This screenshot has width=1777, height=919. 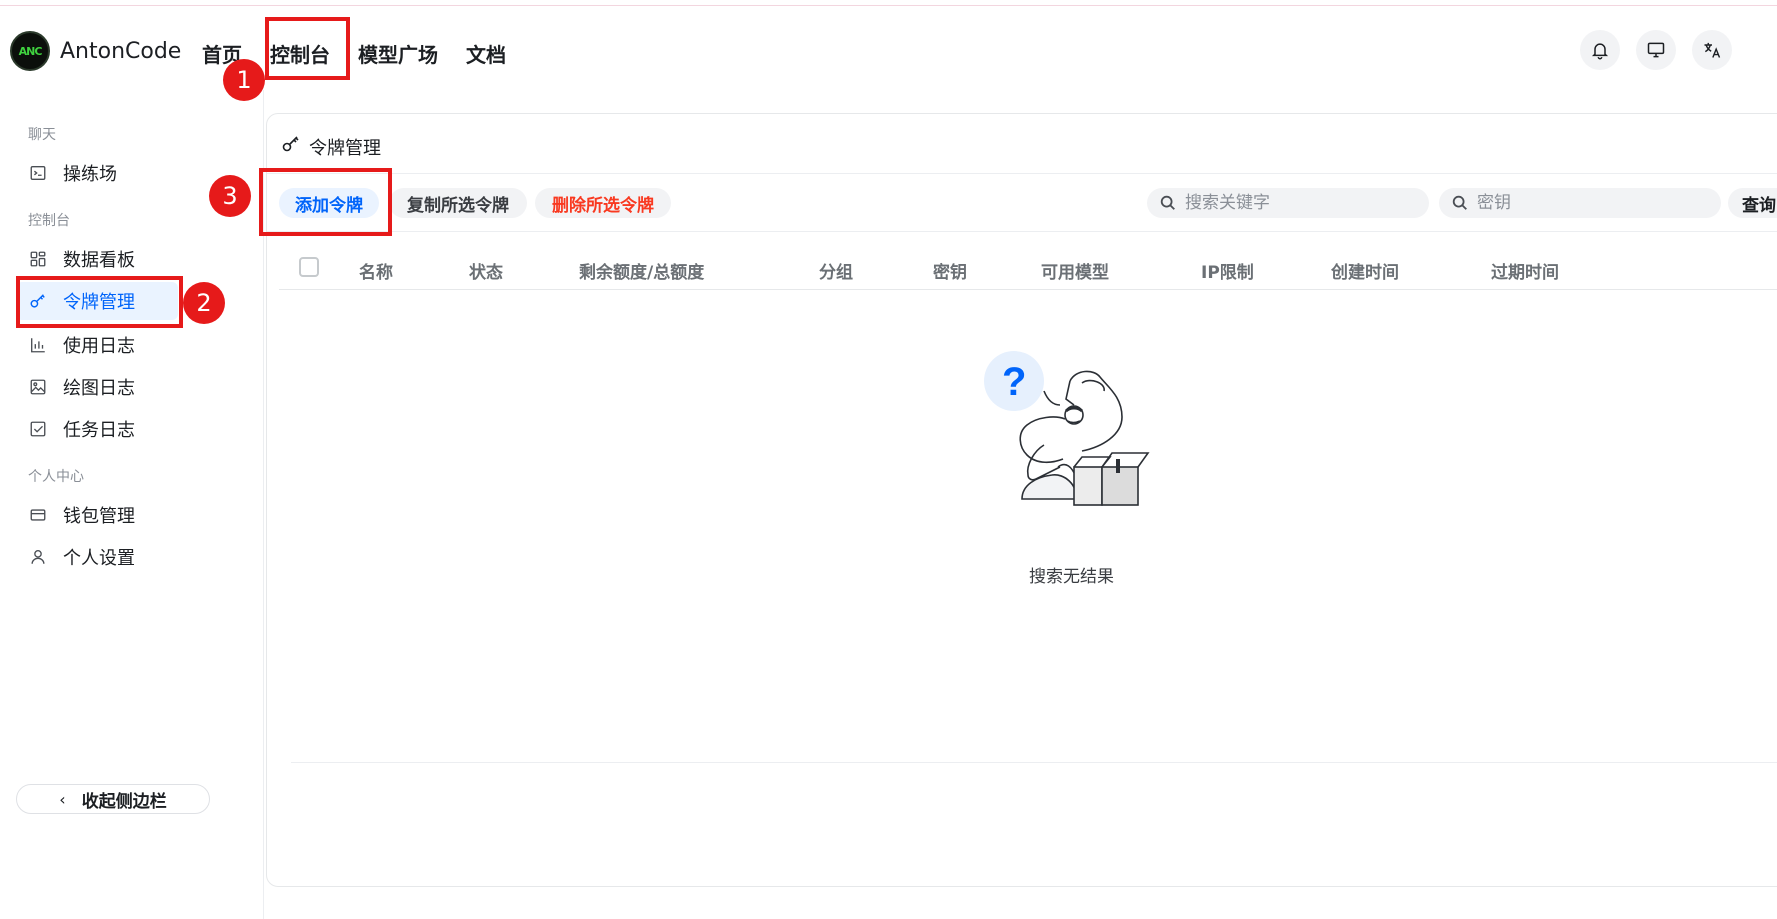 What do you see at coordinates (38, 173) in the screenshot?
I see `terminal-icon` at bounding box center [38, 173].